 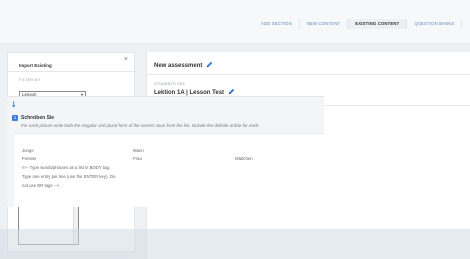 I want to click on lesson-title: Lektion 1A | Lesson Test, so click(x=194, y=92).